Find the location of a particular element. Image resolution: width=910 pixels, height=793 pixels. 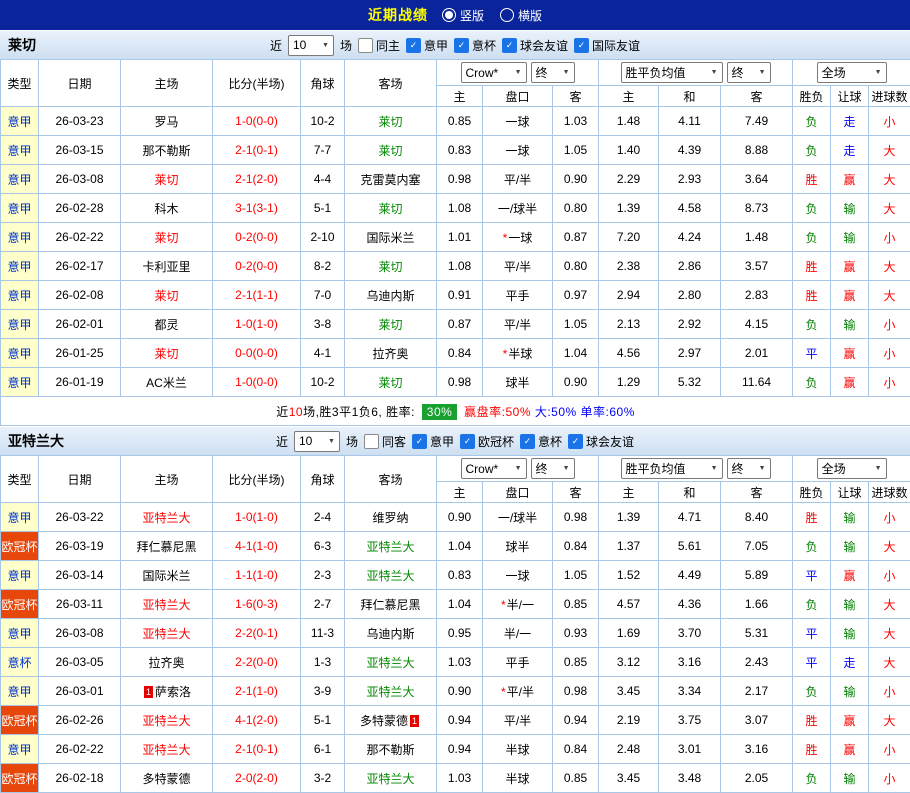

single-rate: 单率:60% is located at coordinates (606, 412).